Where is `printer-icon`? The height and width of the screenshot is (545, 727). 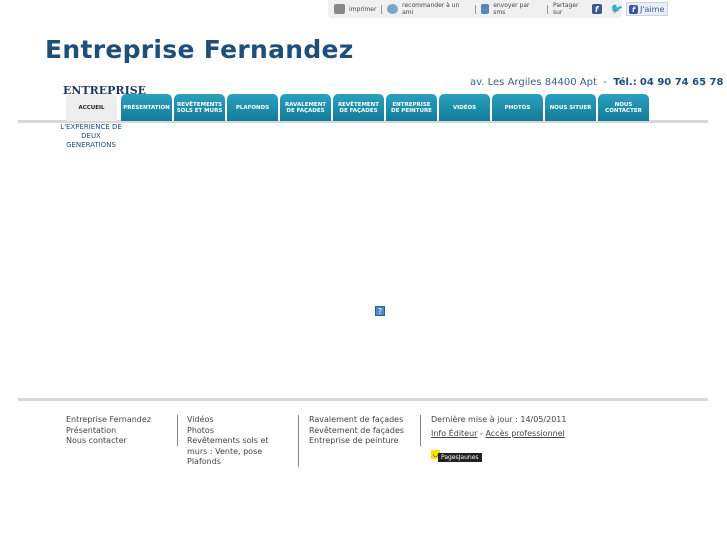 printer-icon is located at coordinates (339, 9).